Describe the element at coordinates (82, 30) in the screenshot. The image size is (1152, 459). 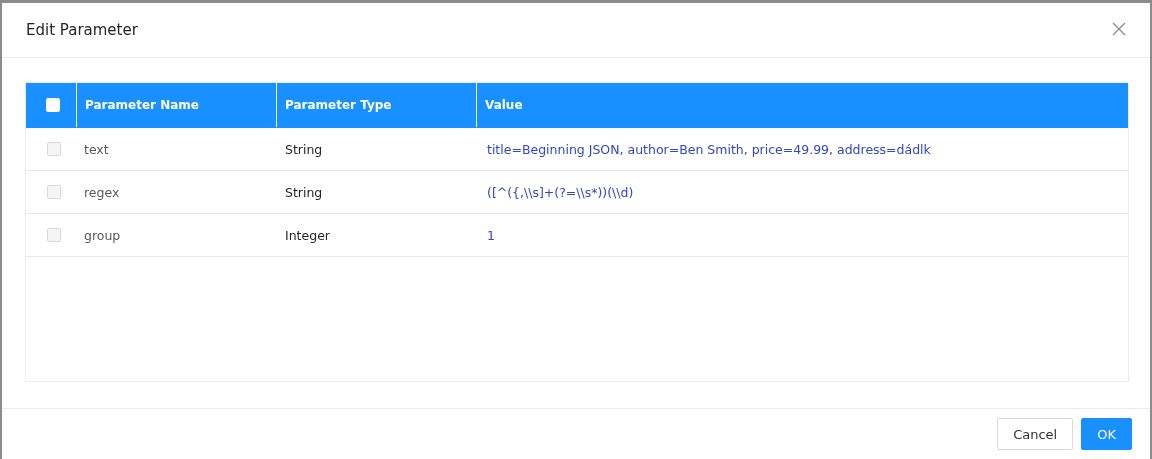
I see `dialog-title: Edit Parameter` at that location.